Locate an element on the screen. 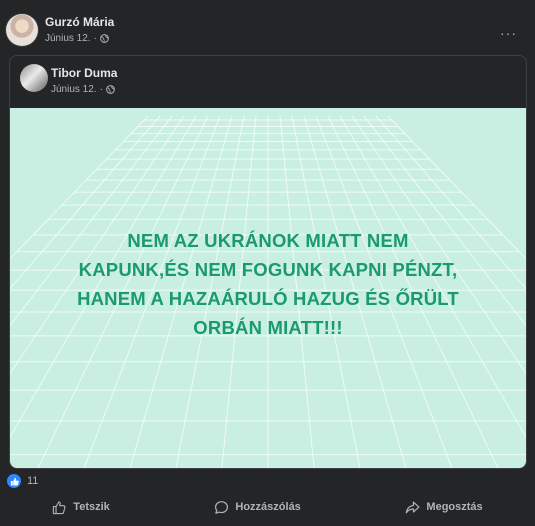 The height and width of the screenshot is (526, 535). shared-author-name: Tibor Duma is located at coordinates (84, 73).